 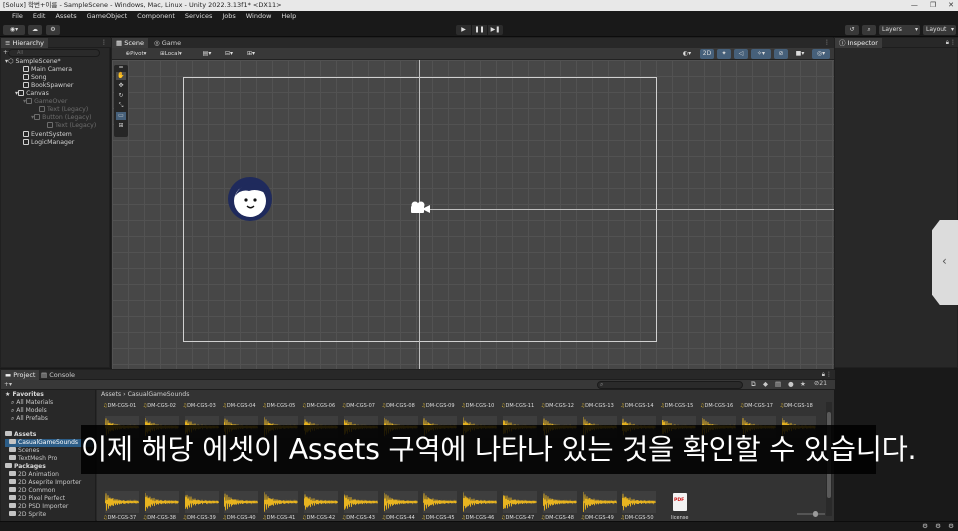 What do you see at coordinates (858, 43) in the screenshot?
I see `tab-inspector: ⓘ Inspector` at bounding box center [858, 43].